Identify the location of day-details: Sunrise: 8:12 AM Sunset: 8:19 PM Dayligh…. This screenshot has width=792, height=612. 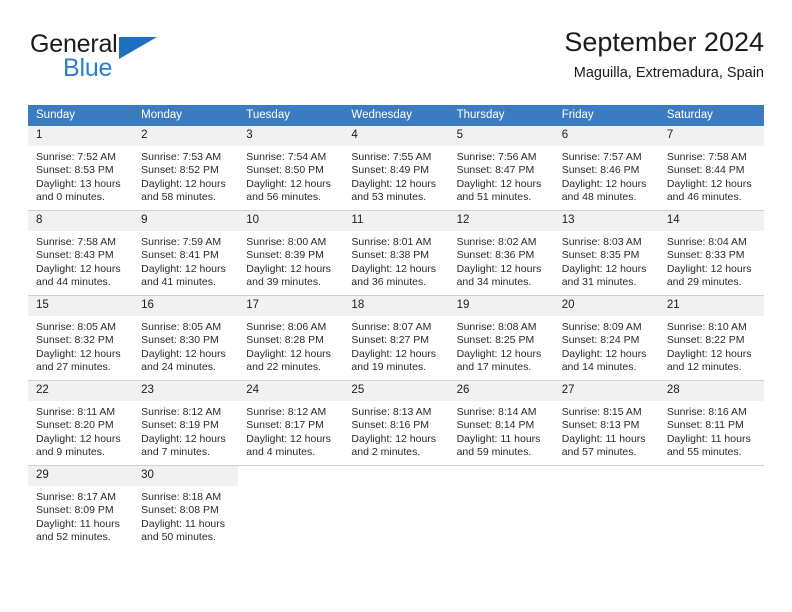
(185, 430).